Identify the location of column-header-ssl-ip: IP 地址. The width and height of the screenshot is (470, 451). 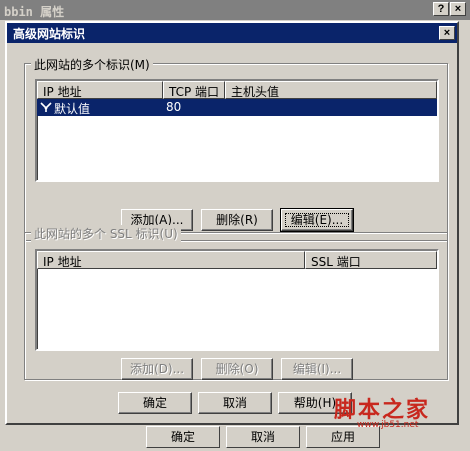
(171, 260).